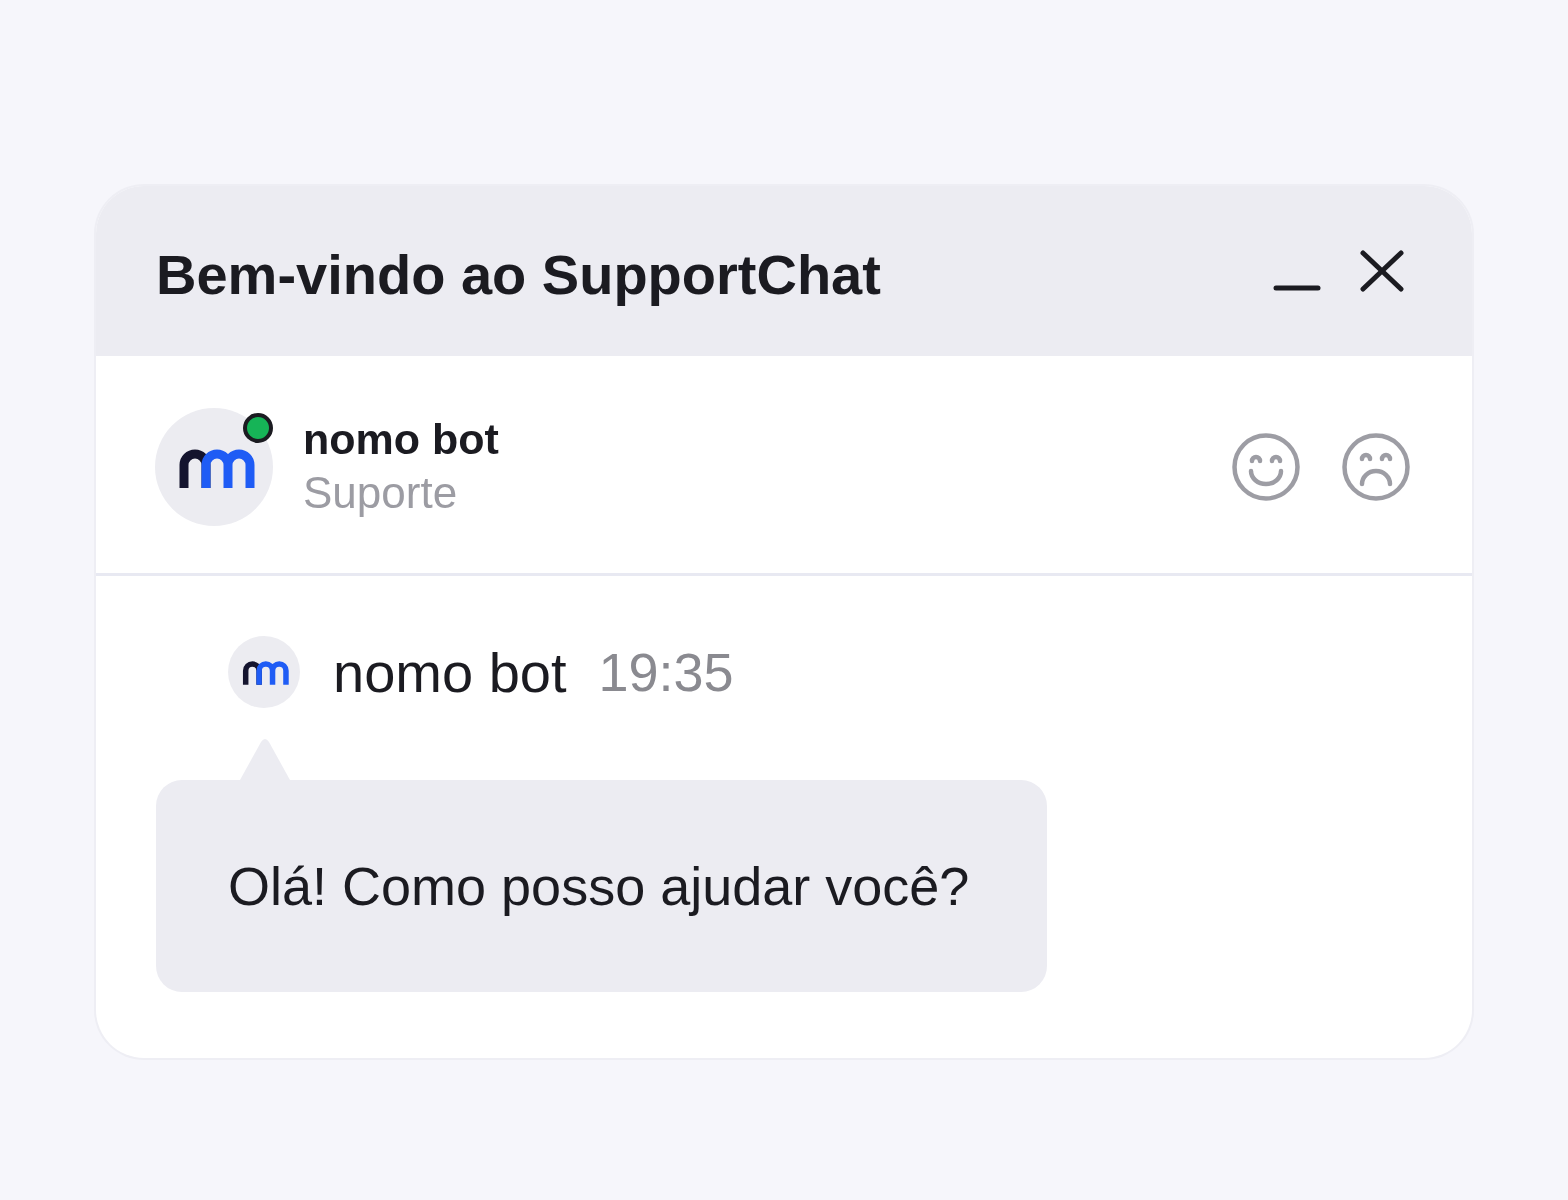 Image resolution: width=1568 pixels, height=1200 pixels. Describe the element at coordinates (599, 886) in the screenshot. I see `message-text: Olá! Como posso ajudar você?` at that location.